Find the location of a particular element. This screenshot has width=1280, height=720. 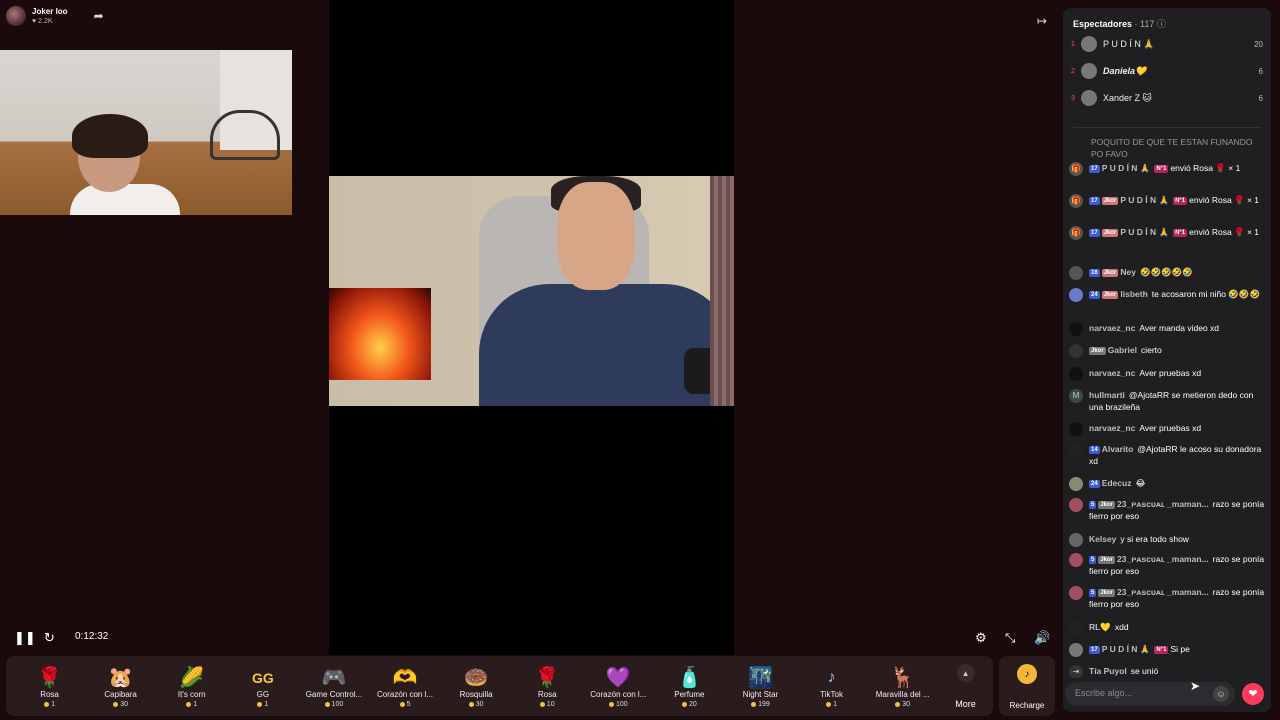

fireplace-tv is located at coordinates (380, 334).